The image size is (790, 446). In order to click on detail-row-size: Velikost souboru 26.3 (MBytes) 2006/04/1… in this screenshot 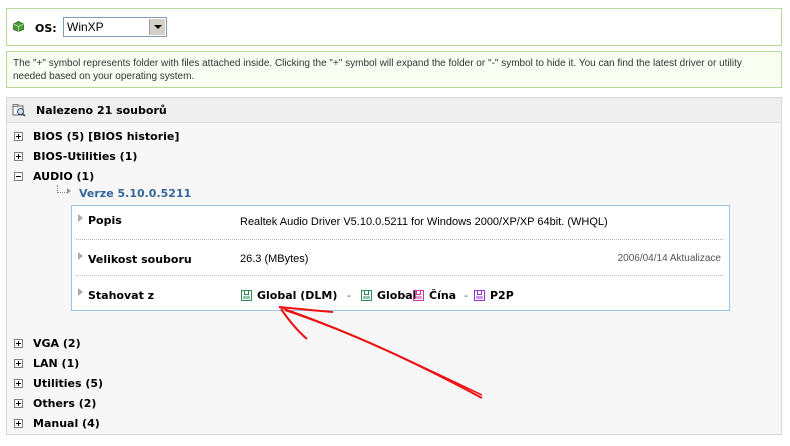, I will do `click(400, 259)`.